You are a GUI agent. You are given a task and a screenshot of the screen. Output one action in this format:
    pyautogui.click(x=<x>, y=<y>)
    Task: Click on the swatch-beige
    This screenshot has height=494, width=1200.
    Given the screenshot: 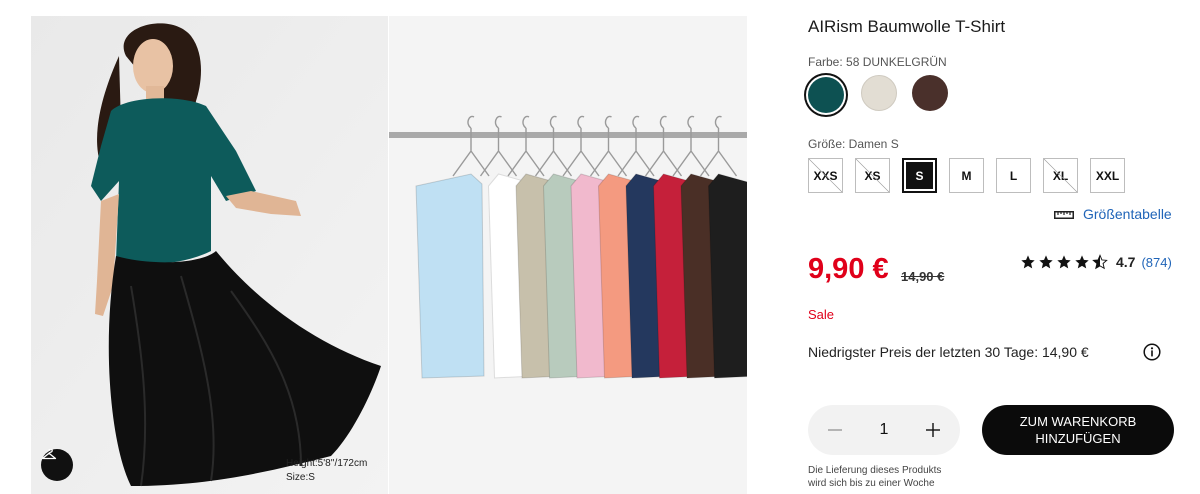 What is the action you would take?
    pyautogui.click(x=879, y=93)
    